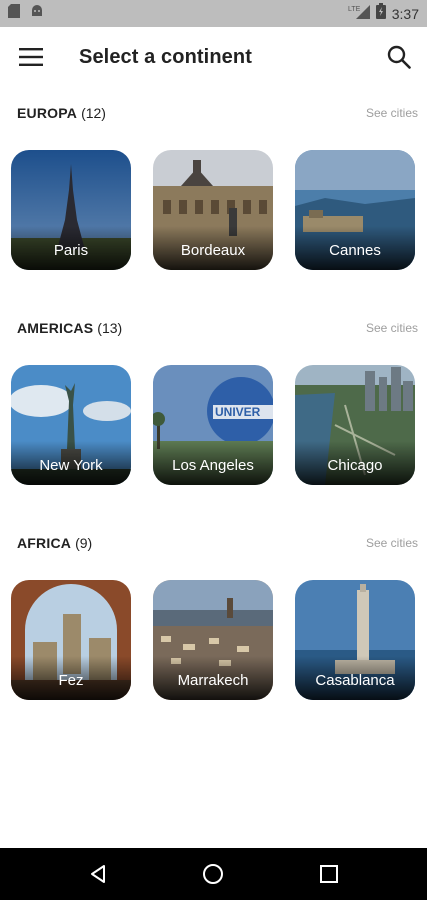 Image resolution: width=427 pixels, height=900 pixels. Describe the element at coordinates (355, 425) in the screenshot. I see `city-card-chicago: Chicago` at that location.